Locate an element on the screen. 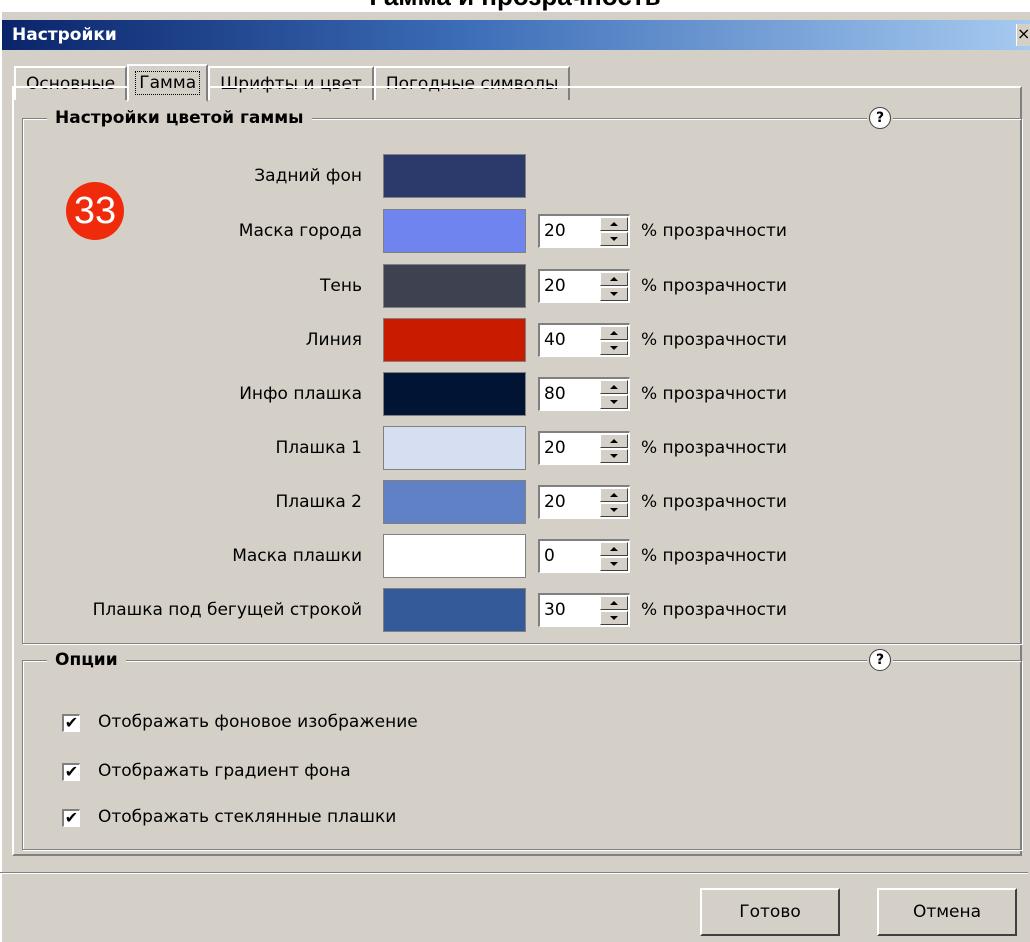 Image resolution: width=1030 pixels, height=942 pixels. transparency-value: 30 is located at coordinates (555, 610).